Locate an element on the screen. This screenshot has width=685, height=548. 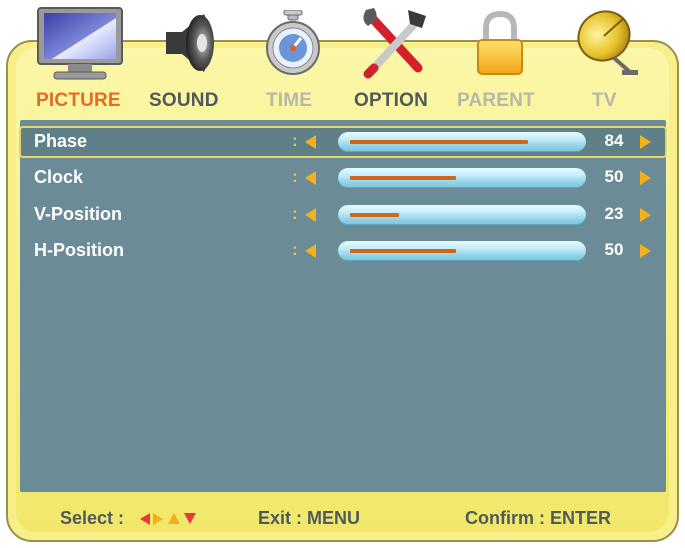
v-position-slider is located at coordinates (462, 215).